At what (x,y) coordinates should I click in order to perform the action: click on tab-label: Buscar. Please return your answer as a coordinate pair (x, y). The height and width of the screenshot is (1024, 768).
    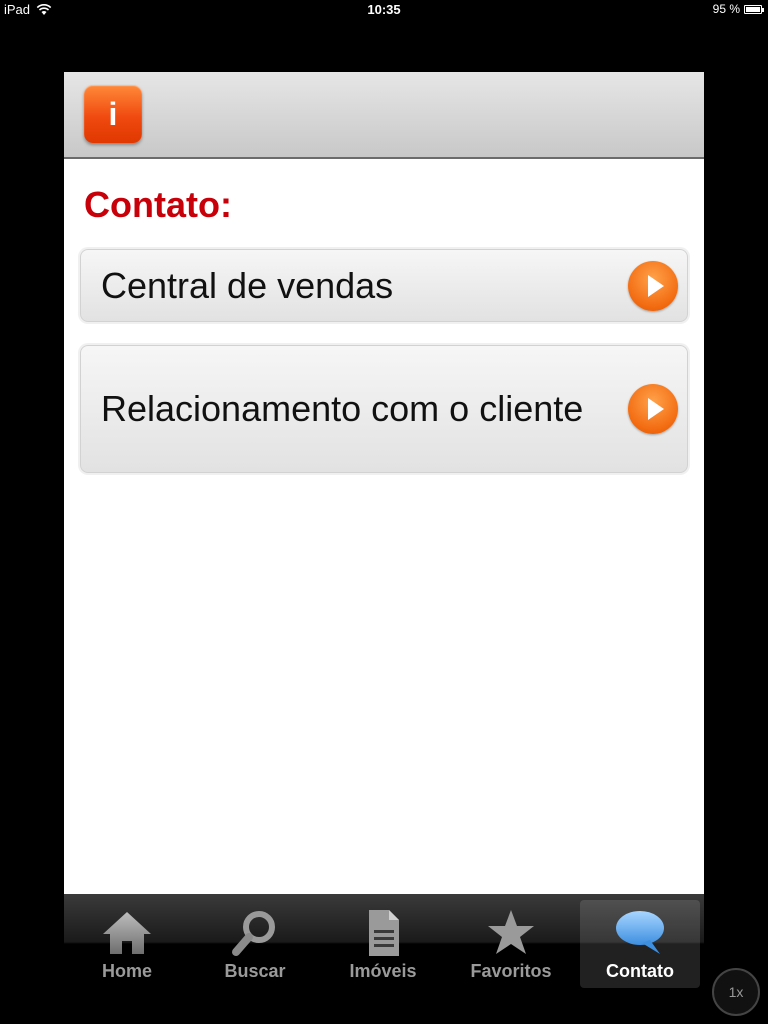
    Looking at the image, I should click on (255, 971).